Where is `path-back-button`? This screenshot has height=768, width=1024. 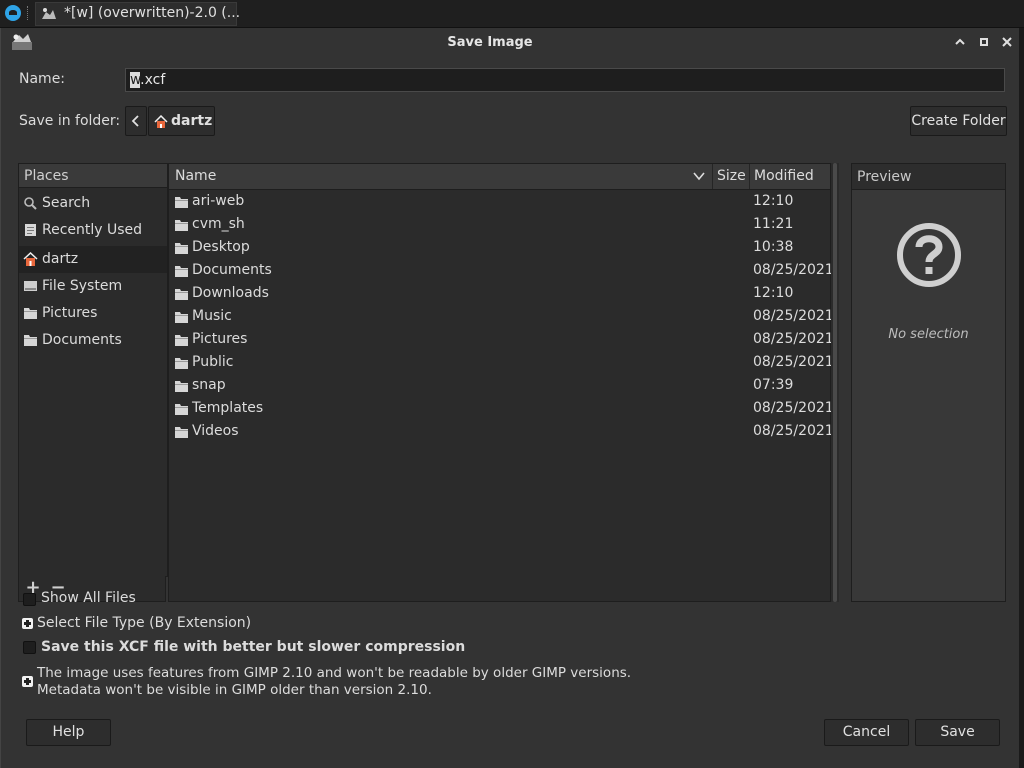 path-back-button is located at coordinates (136, 121).